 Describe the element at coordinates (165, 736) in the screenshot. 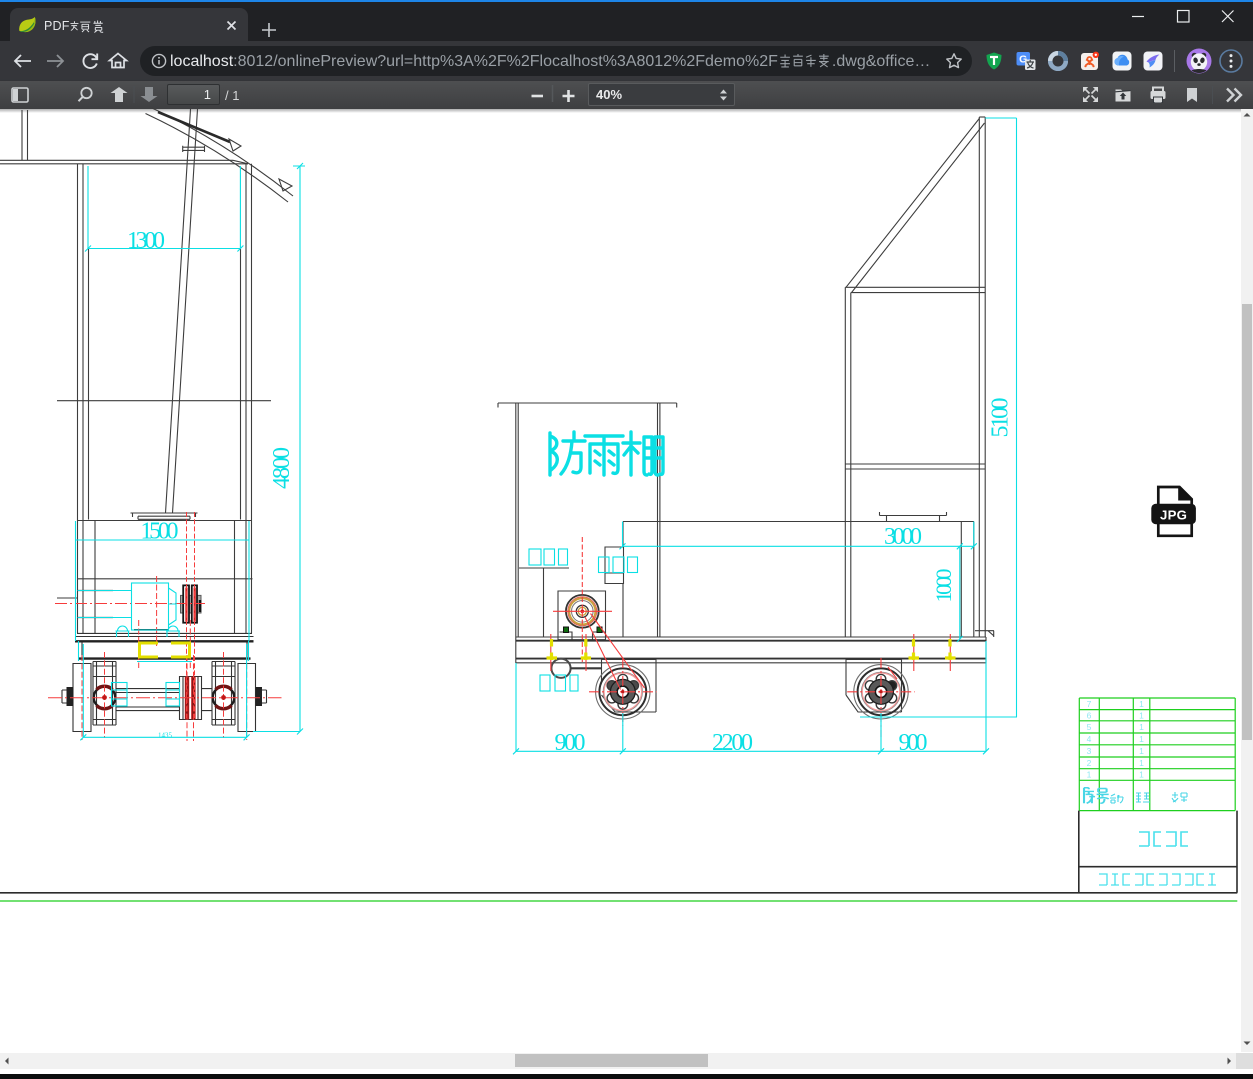

I see `svg-text: 1435` at that location.